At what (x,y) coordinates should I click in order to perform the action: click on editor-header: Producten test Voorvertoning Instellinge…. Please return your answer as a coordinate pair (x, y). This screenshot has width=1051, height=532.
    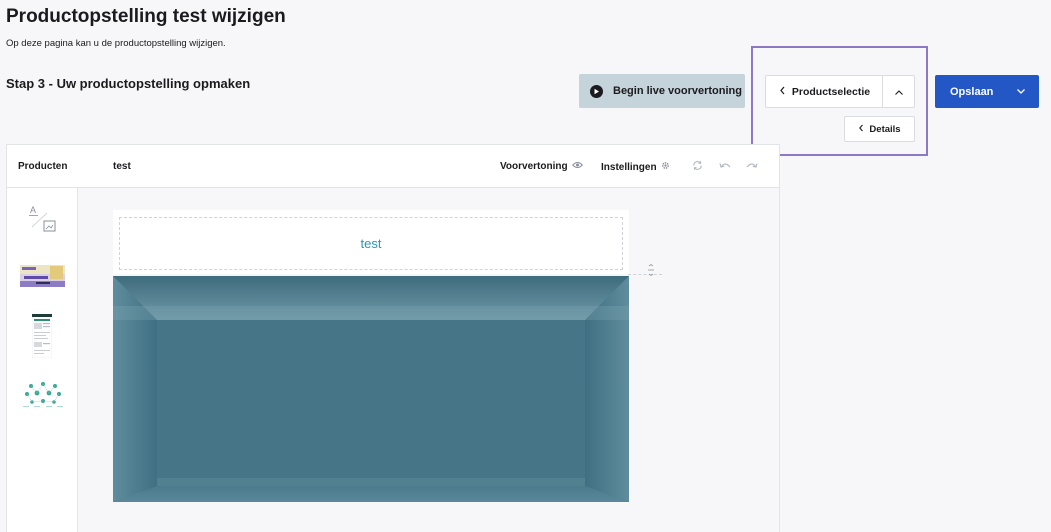
    Looking at the image, I should click on (393, 166).